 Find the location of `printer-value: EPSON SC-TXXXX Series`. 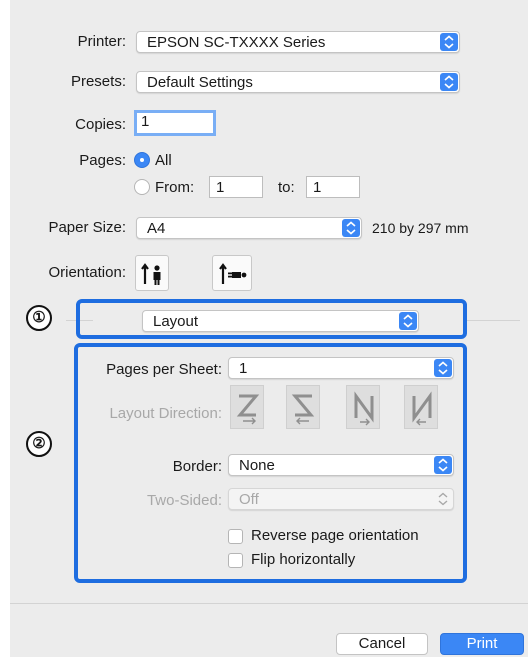

printer-value: EPSON SC-TXXXX Series is located at coordinates (236, 42).